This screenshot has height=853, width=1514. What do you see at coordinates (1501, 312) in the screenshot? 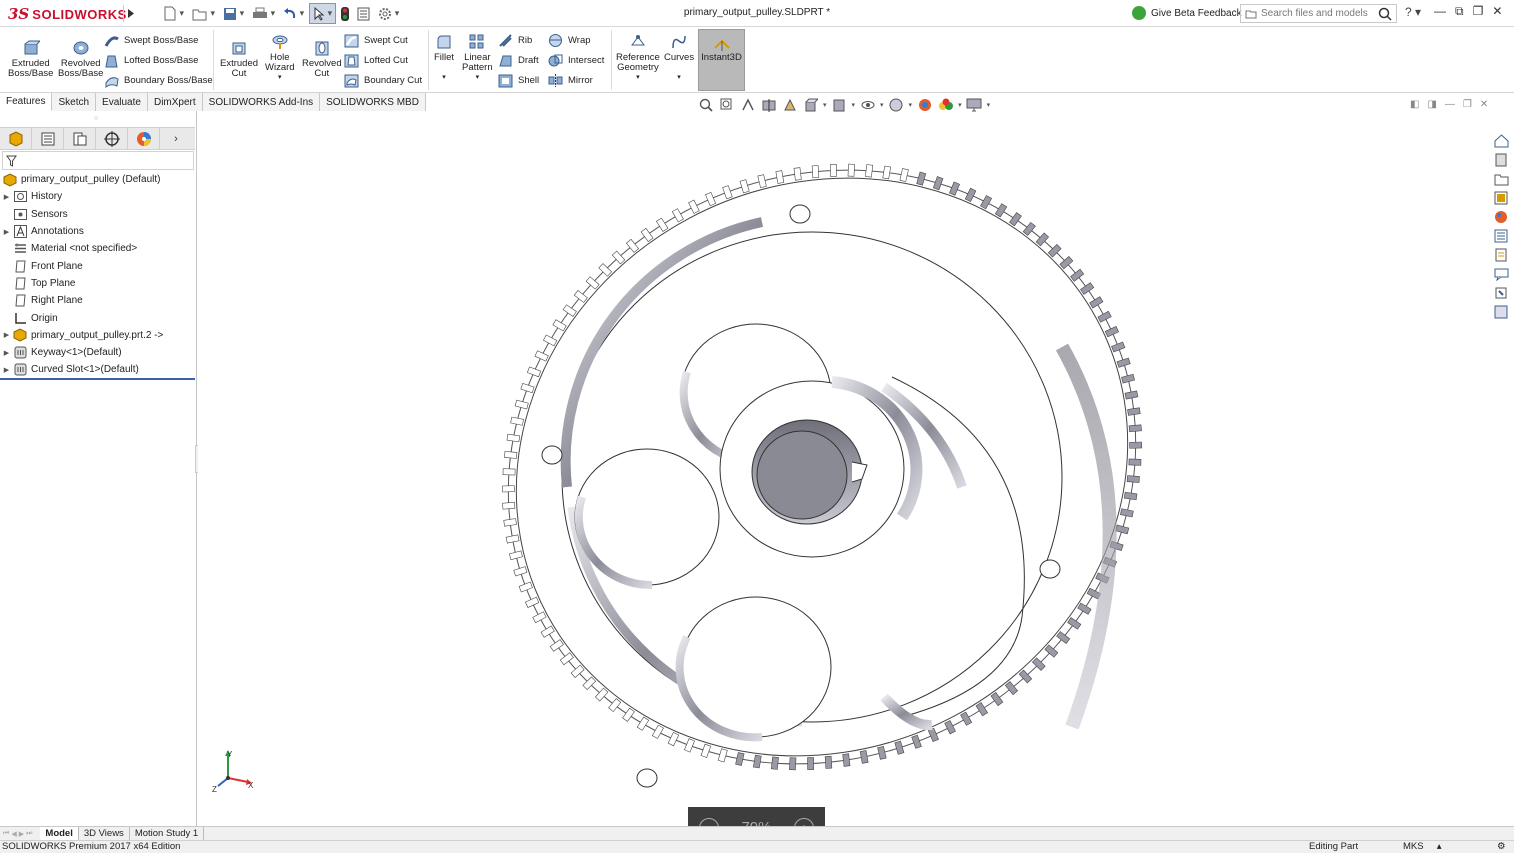
I see `3dexperience-tab` at bounding box center [1501, 312].